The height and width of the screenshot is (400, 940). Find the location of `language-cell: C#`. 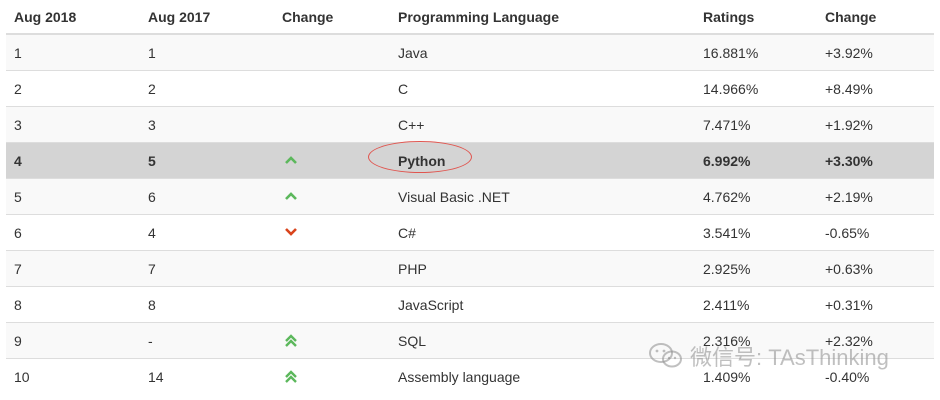

language-cell: C# is located at coordinates (542, 232).